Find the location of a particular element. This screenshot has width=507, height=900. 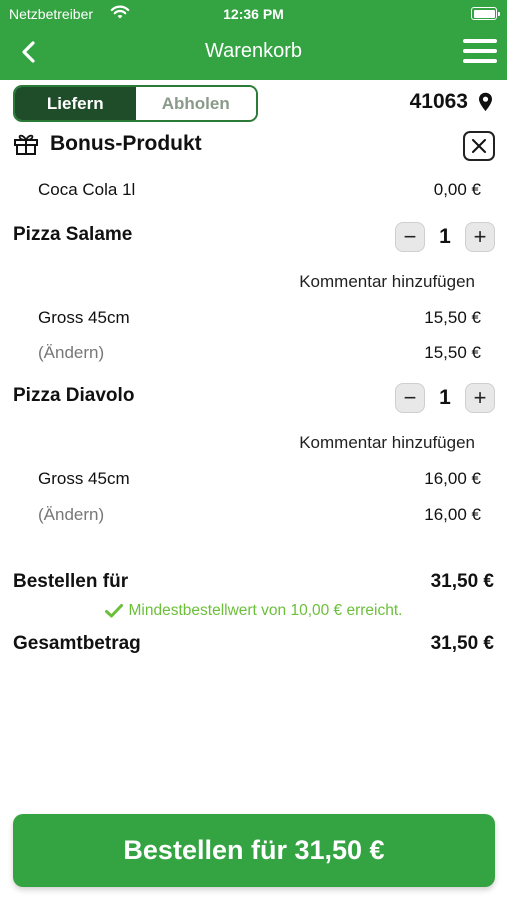

cart-item-option-price: 16,00 € is located at coordinates (452, 478).